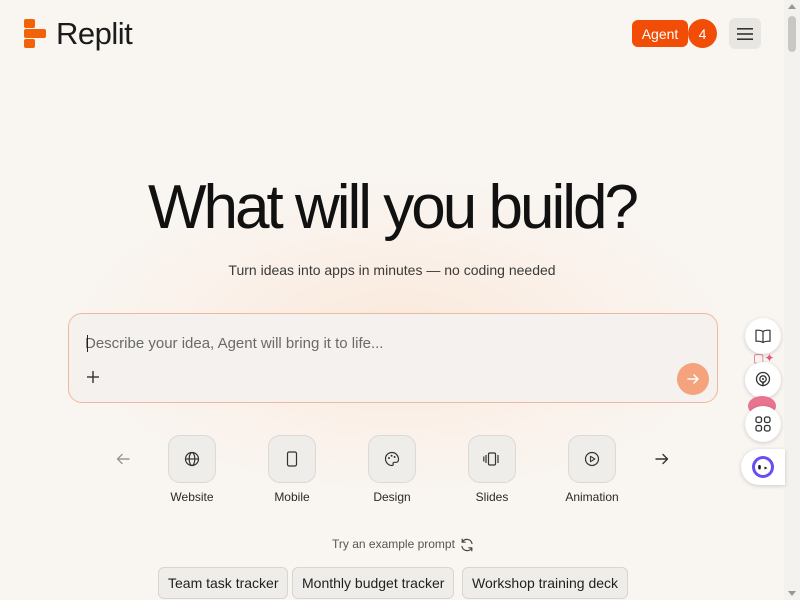 The image size is (800, 600). I want to click on app-type-slides: Slides, so click(492, 469).